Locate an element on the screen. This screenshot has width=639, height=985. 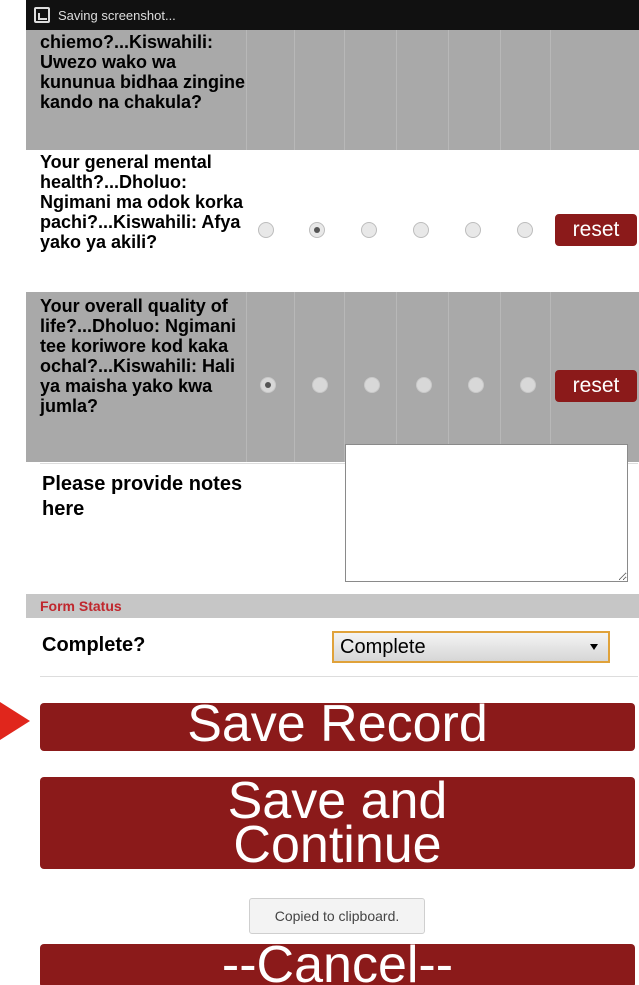
cancel-label: --Cancel-- is located at coordinates (337, 964).